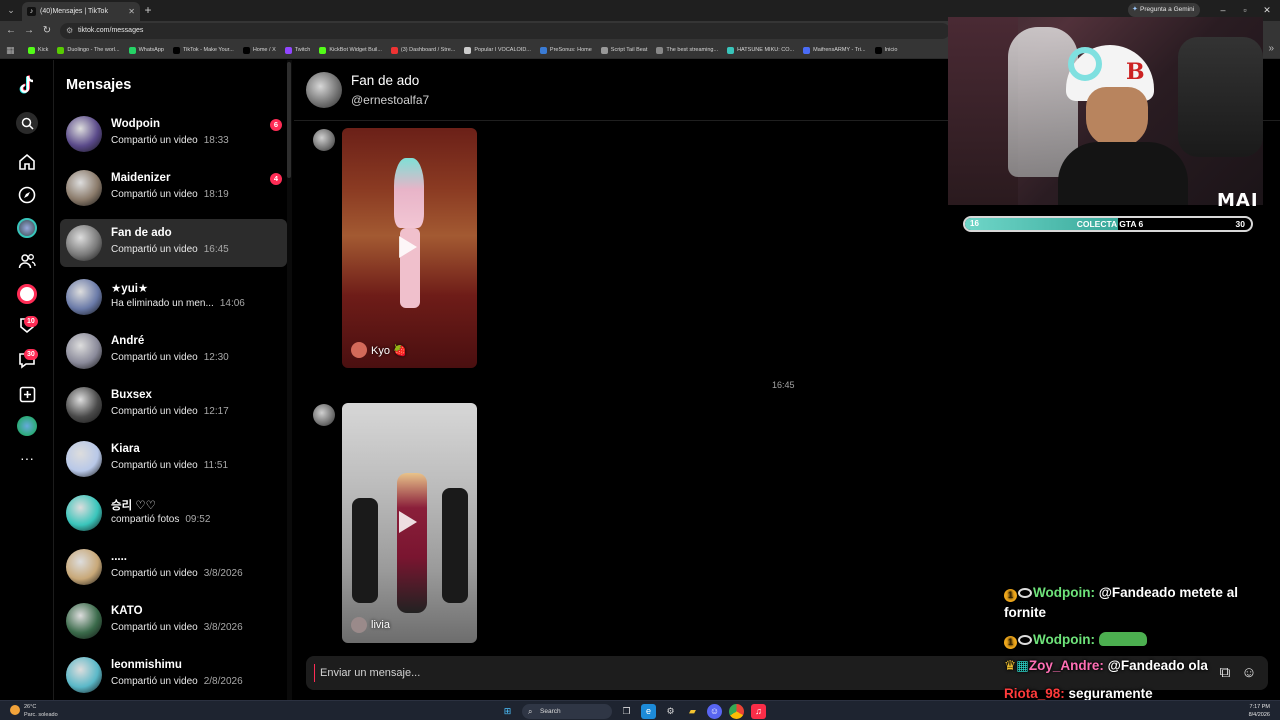 This screenshot has height=720, width=1280. I want to click on chat-contact-handle: @ernestoalfa7, so click(390, 100).